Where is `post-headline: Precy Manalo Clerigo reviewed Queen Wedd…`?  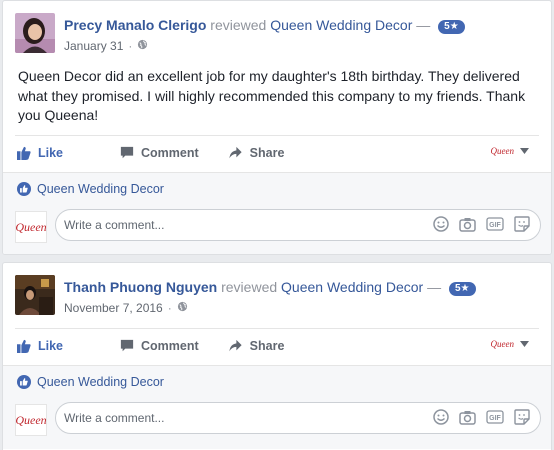 post-headline: Precy Manalo Clerigo reviewed Queen Wedd… is located at coordinates (264, 25).